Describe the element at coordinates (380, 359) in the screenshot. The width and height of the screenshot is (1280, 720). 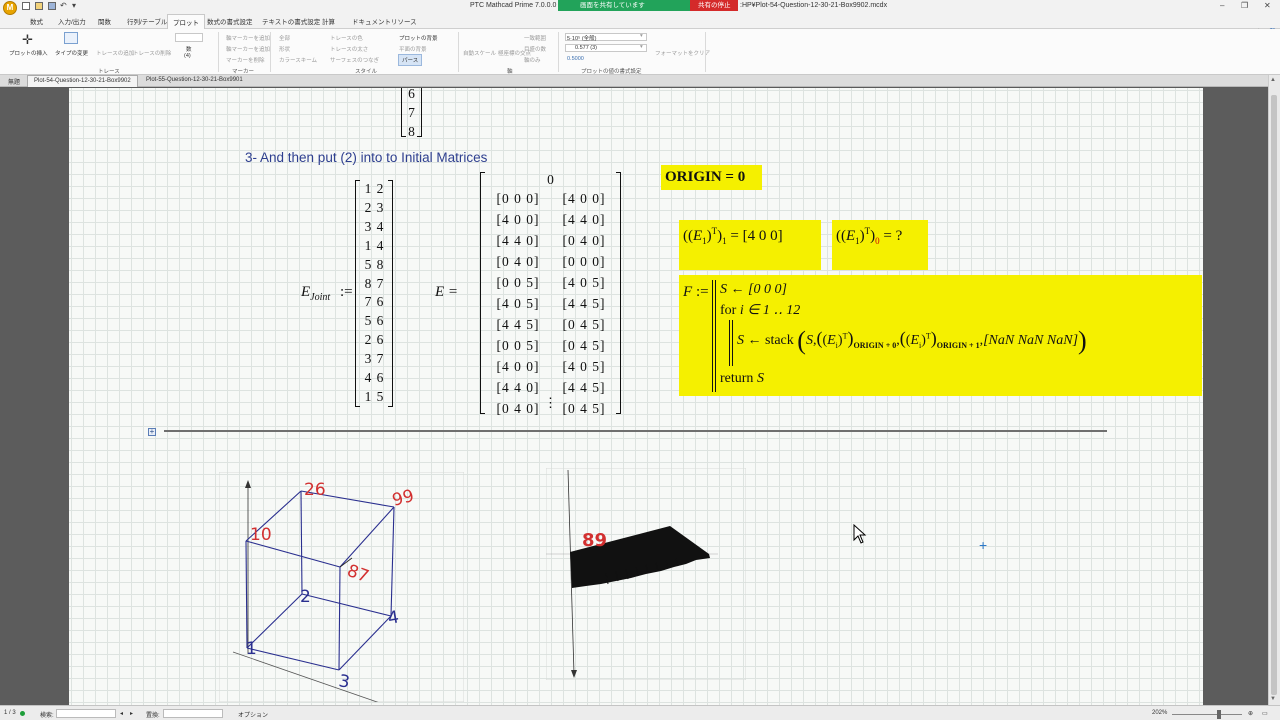
I see `matrix-cell: 7` at that location.